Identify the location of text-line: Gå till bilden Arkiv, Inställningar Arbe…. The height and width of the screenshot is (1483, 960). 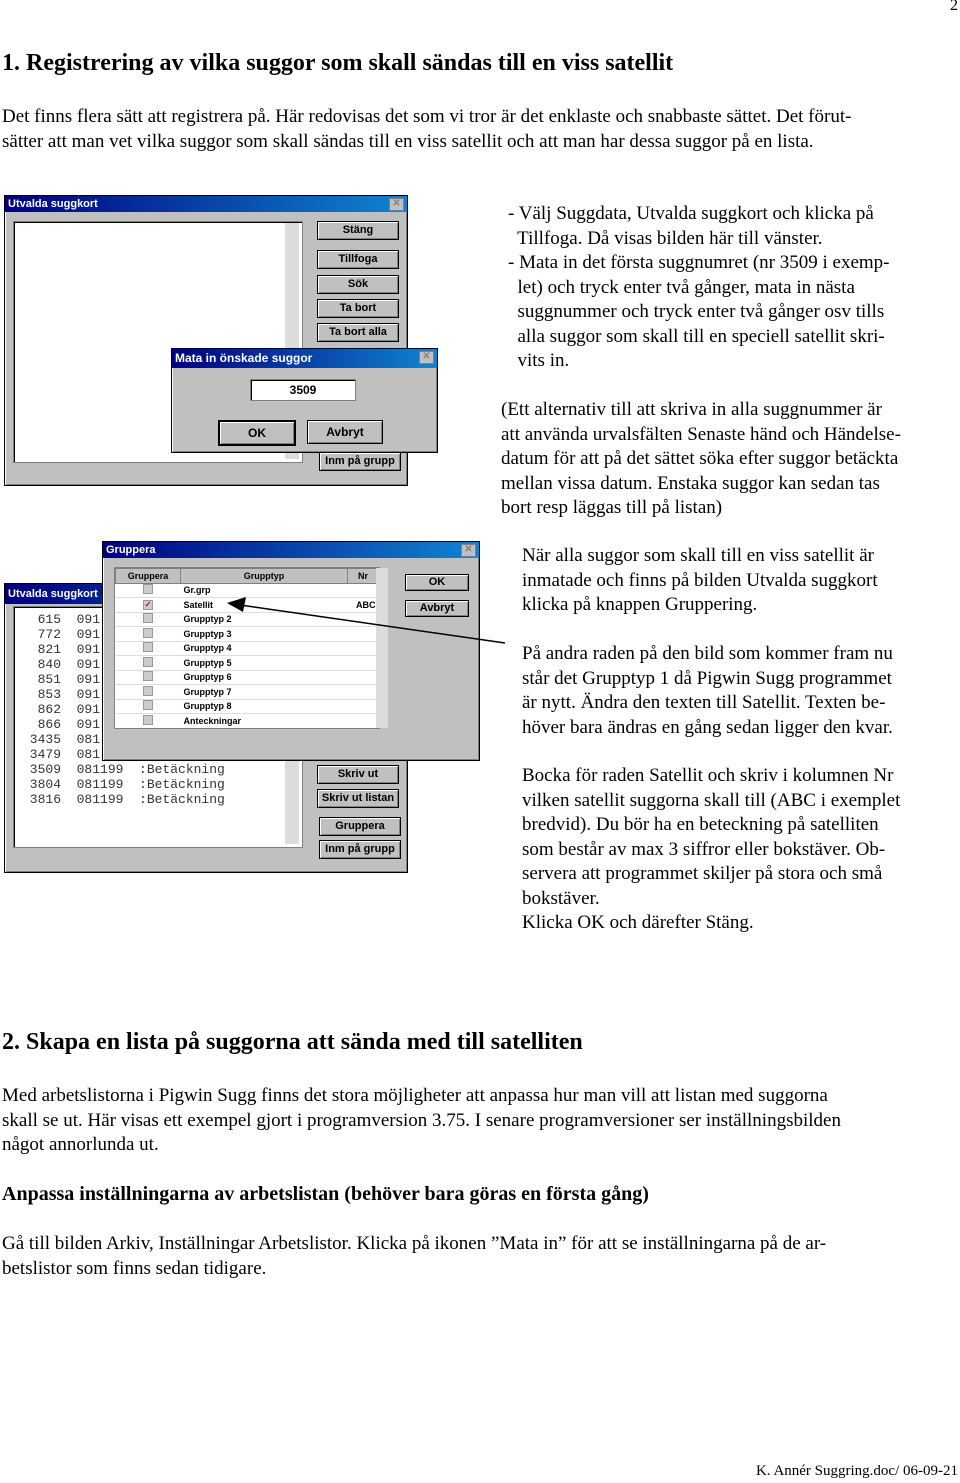
(414, 1243).